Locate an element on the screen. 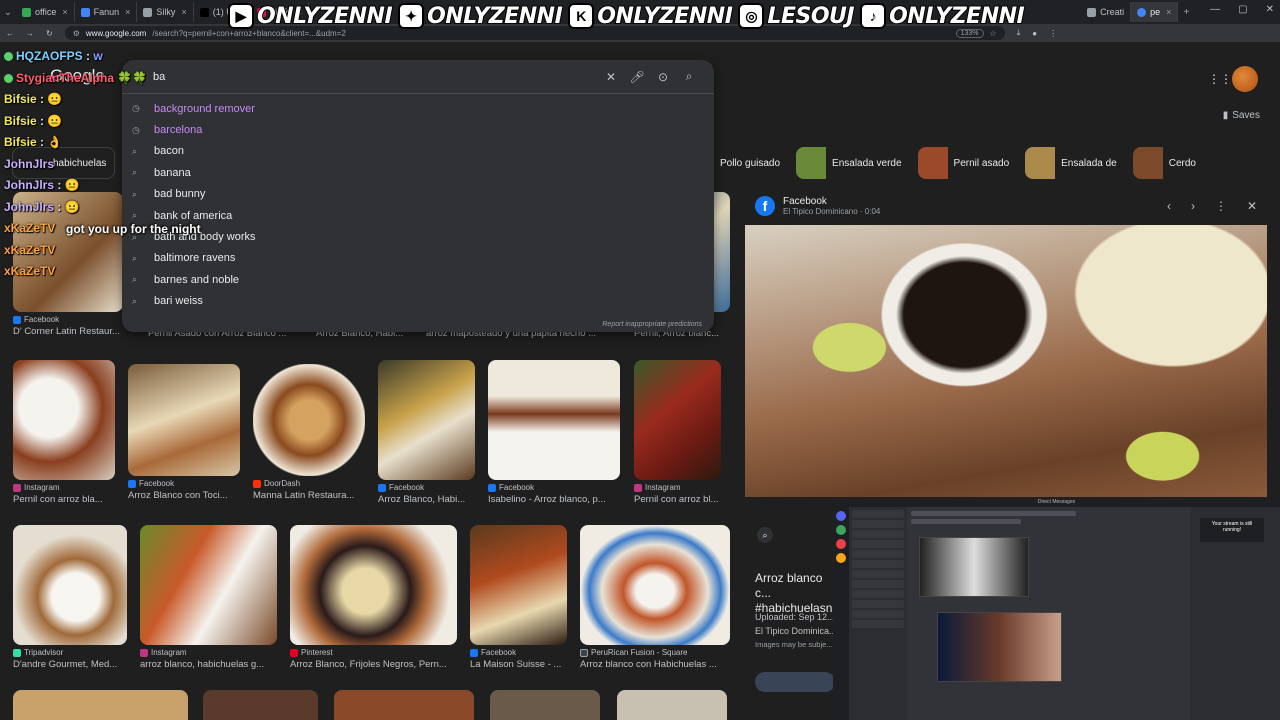 This screenshot has height=720, width=1280. suggestion-item: ⌕ bank of america is located at coordinates (418, 215).